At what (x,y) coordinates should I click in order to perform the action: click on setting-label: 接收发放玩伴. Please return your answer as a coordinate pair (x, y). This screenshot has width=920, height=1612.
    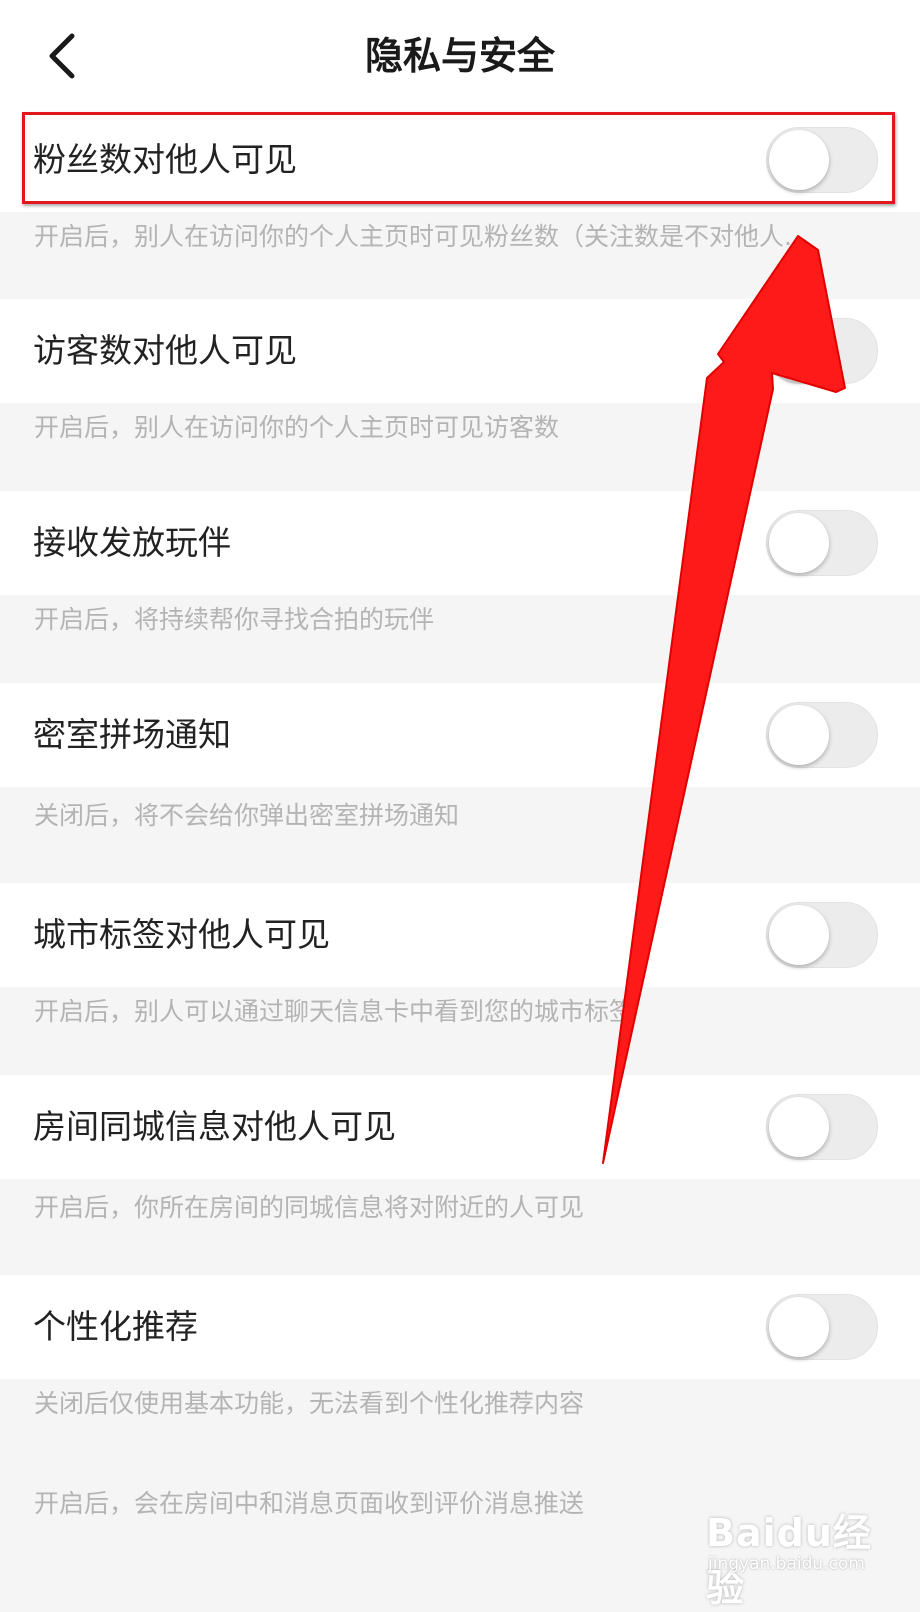
    Looking at the image, I should click on (132, 542).